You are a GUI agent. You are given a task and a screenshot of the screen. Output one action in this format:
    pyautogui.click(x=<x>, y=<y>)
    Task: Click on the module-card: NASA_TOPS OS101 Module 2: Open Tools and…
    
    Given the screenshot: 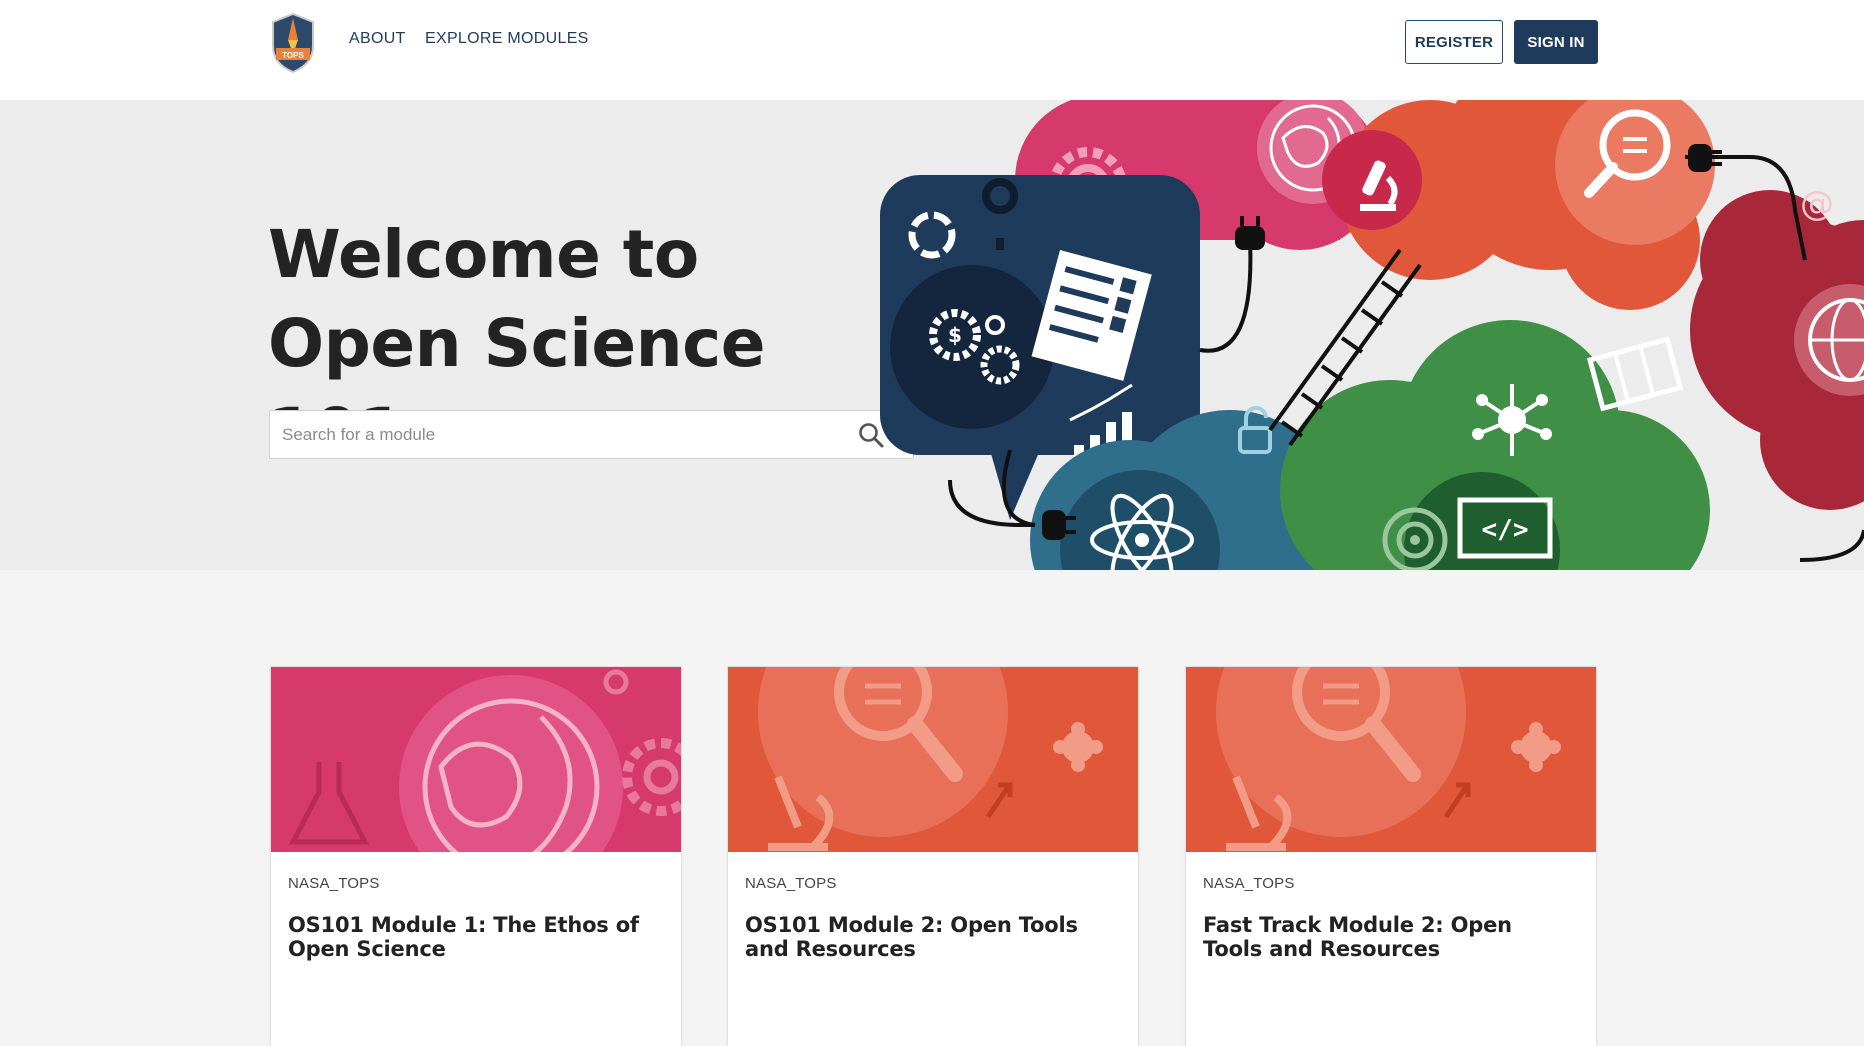 What is the action you would take?
    pyautogui.click(x=933, y=856)
    